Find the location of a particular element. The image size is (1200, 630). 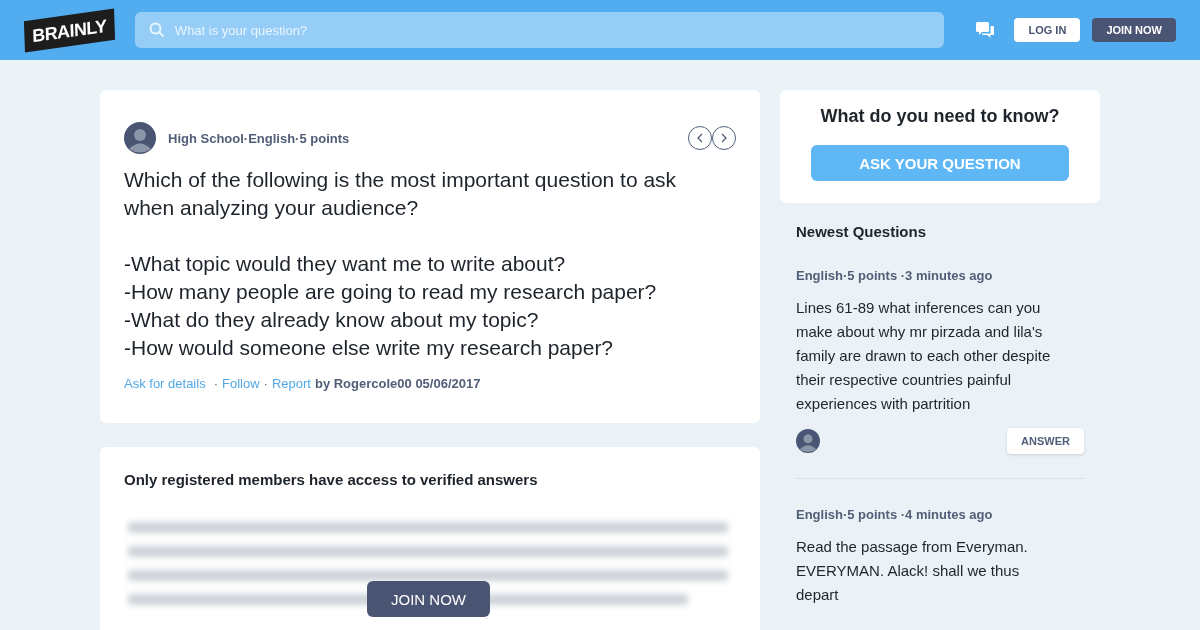

author-and-date: by Rogercole00 05/06/2017 is located at coordinates (397, 383).